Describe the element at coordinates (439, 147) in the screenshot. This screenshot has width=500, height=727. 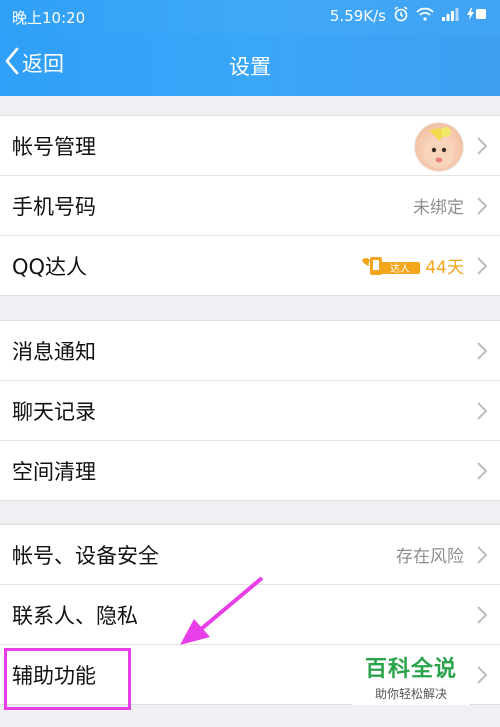
I see `avatar` at that location.